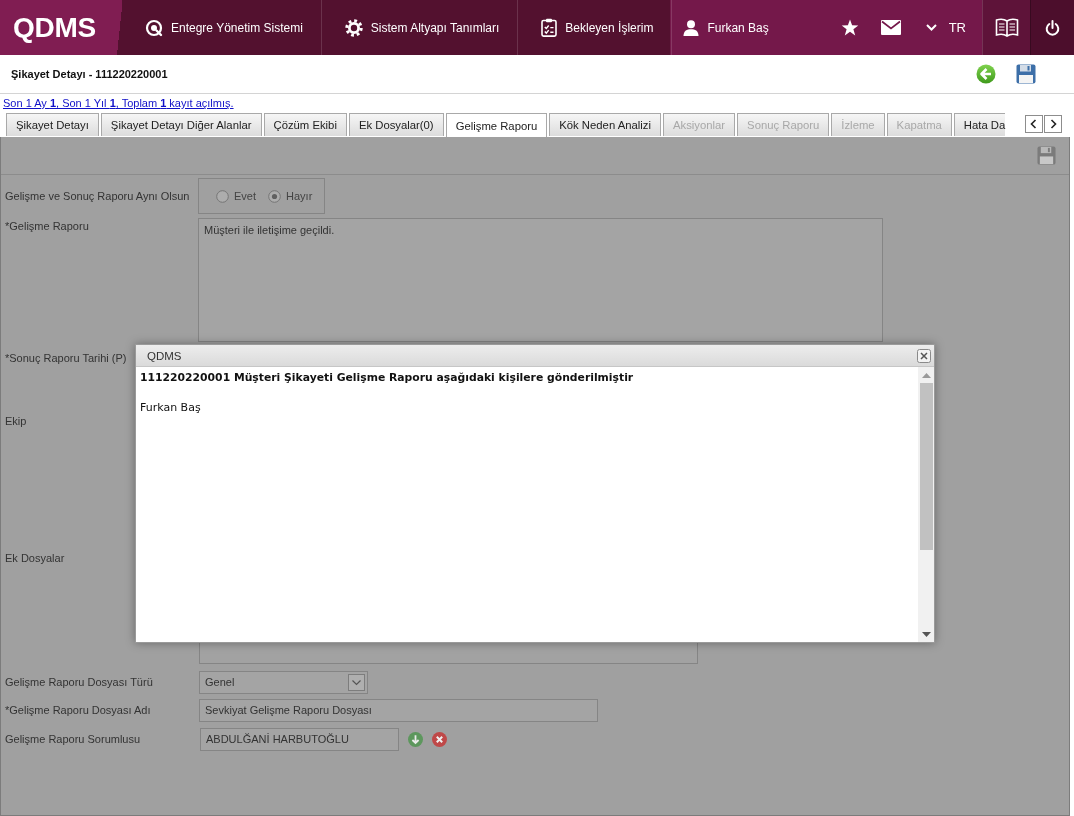 This screenshot has width=1074, height=816. What do you see at coordinates (725, 27) in the screenshot?
I see `user-menu: Furkan Baş` at bounding box center [725, 27].